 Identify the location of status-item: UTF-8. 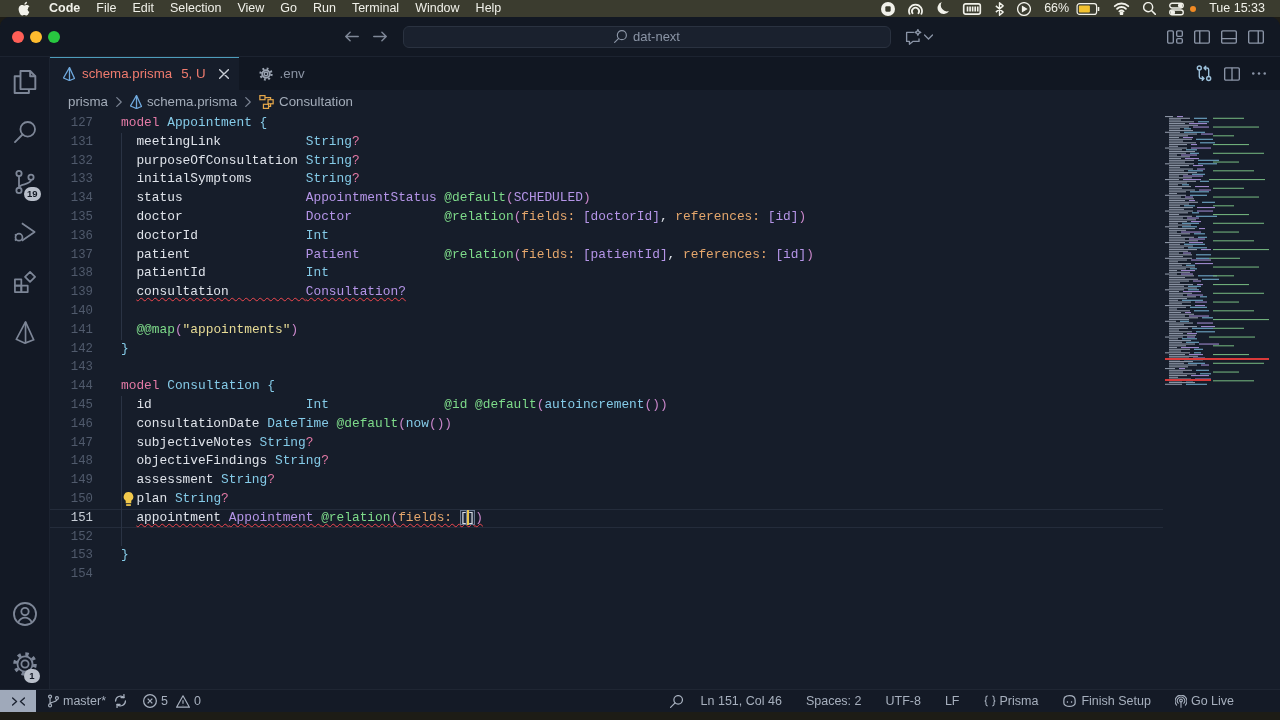
(903, 700).